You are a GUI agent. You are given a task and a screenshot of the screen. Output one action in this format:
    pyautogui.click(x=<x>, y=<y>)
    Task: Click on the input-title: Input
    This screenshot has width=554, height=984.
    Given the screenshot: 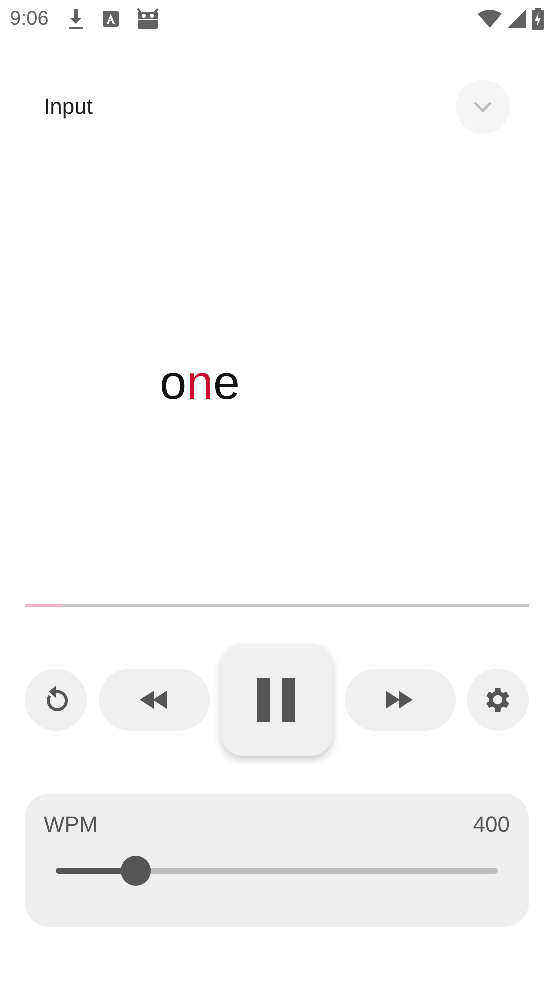 What is the action you would take?
    pyautogui.click(x=68, y=107)
    